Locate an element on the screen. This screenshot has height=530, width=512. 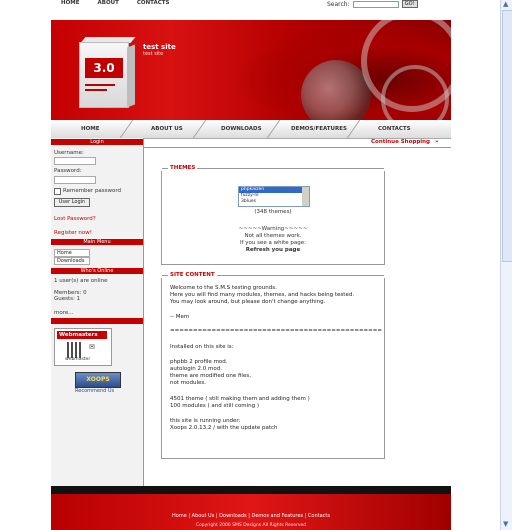
webmasters-image is located at coordinates (75, 350).